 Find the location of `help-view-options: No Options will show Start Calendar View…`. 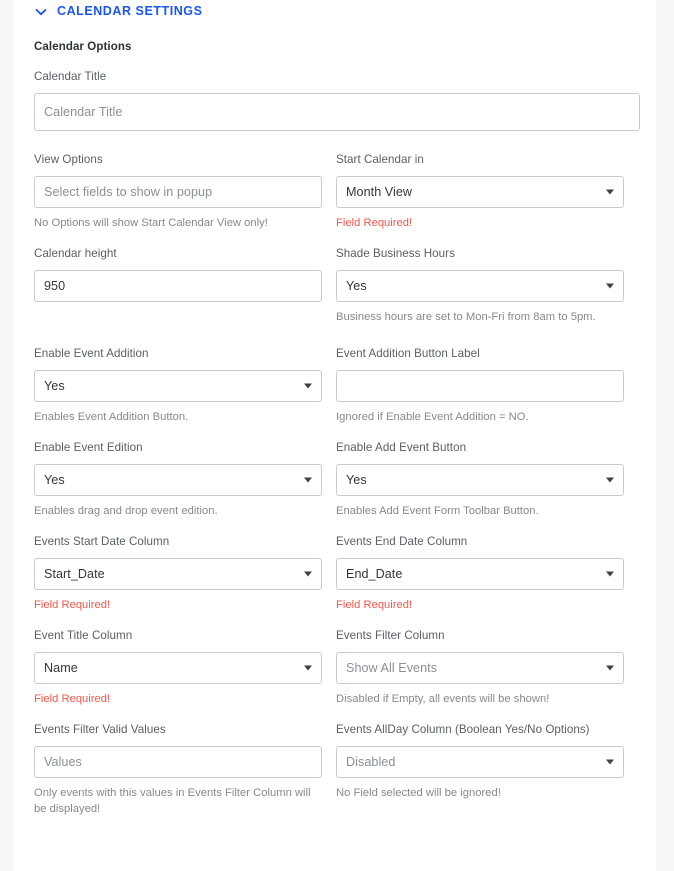

help-view-options: No Options will show Start Calendar View… is located at coordinates (151, 223).